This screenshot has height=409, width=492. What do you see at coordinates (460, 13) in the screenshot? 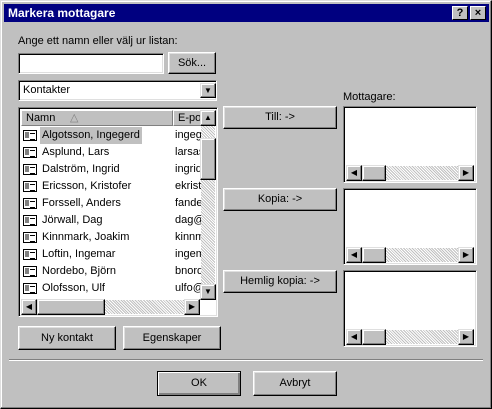
I see `help-button: ?` at bounding box center [460, 13].